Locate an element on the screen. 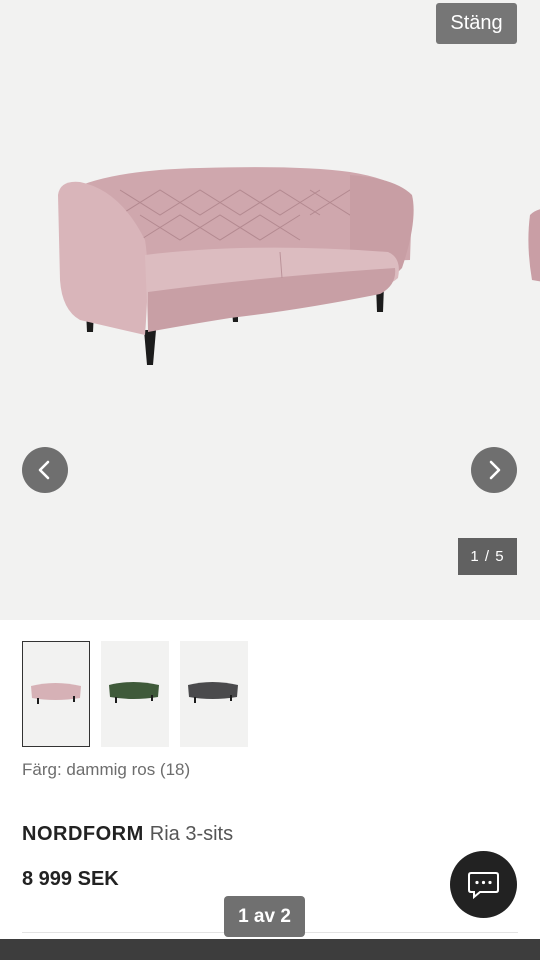 The image size is (540, 960). chat-button is located at coordinates (483, 884).